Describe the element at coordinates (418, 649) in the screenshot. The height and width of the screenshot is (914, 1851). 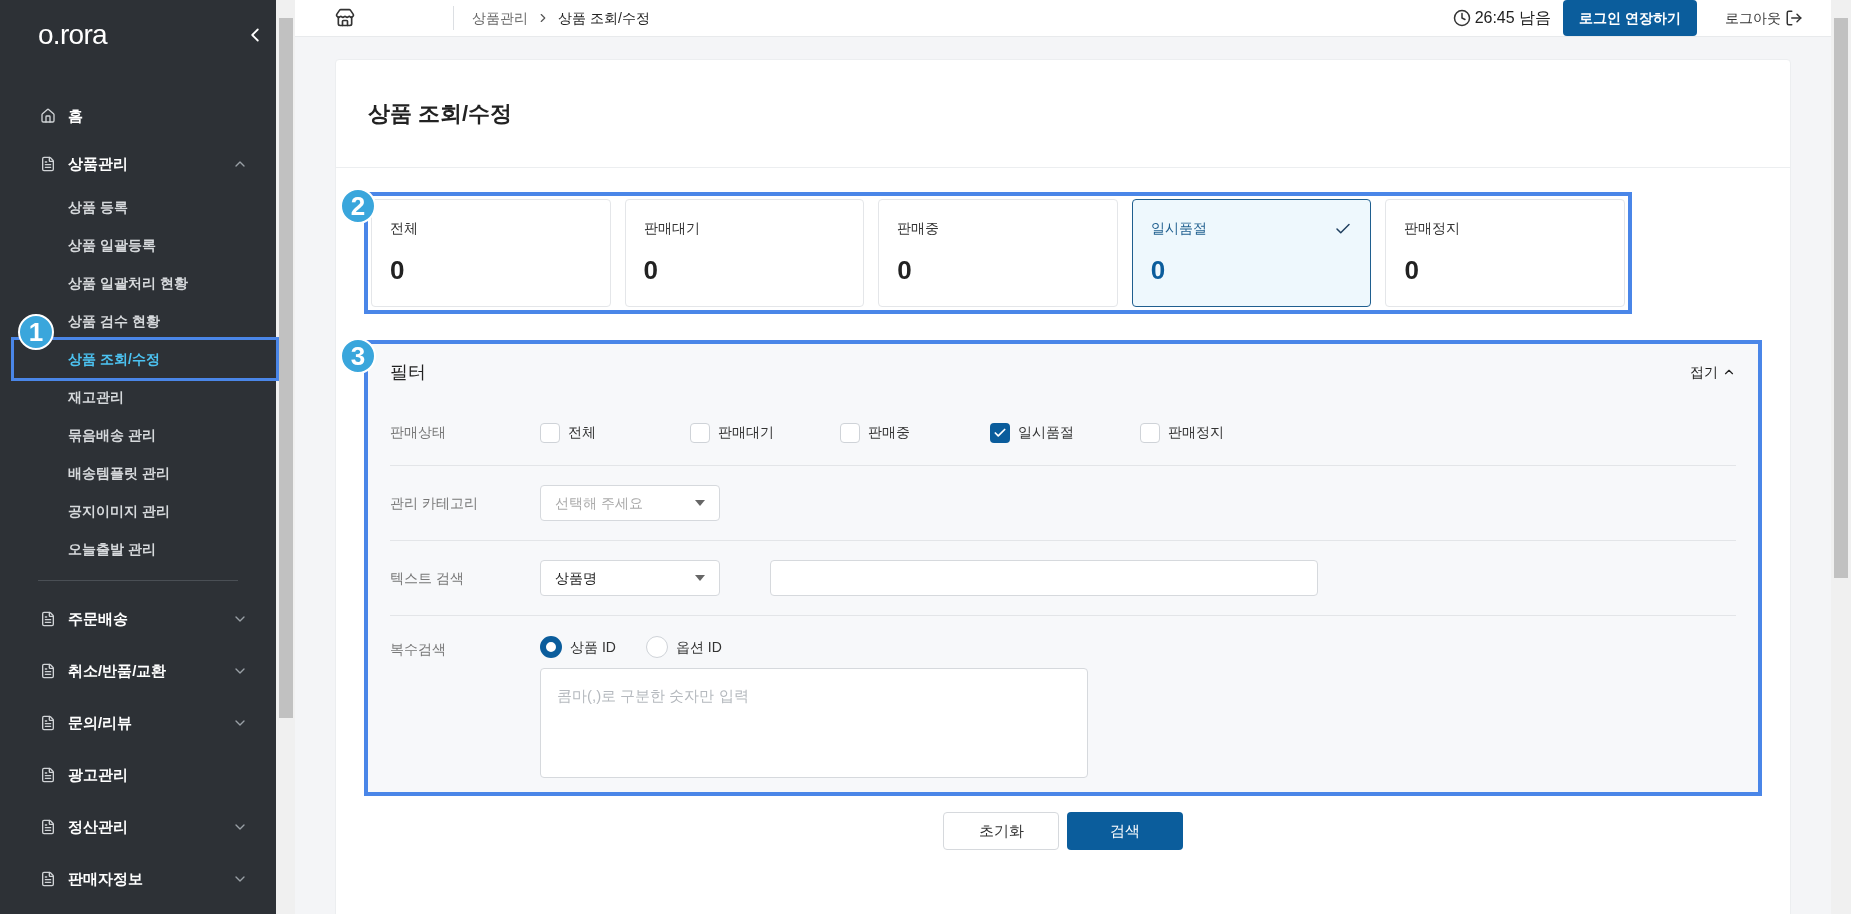
I see `field-label: 복수검색` at that location.